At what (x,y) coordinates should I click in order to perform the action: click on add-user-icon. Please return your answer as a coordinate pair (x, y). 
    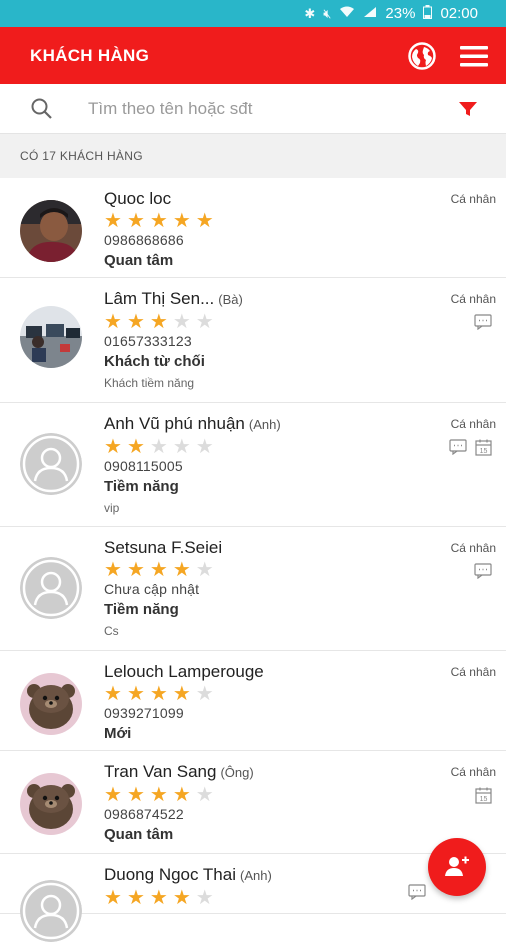
    Looking at the image, I should click on (457, 866).